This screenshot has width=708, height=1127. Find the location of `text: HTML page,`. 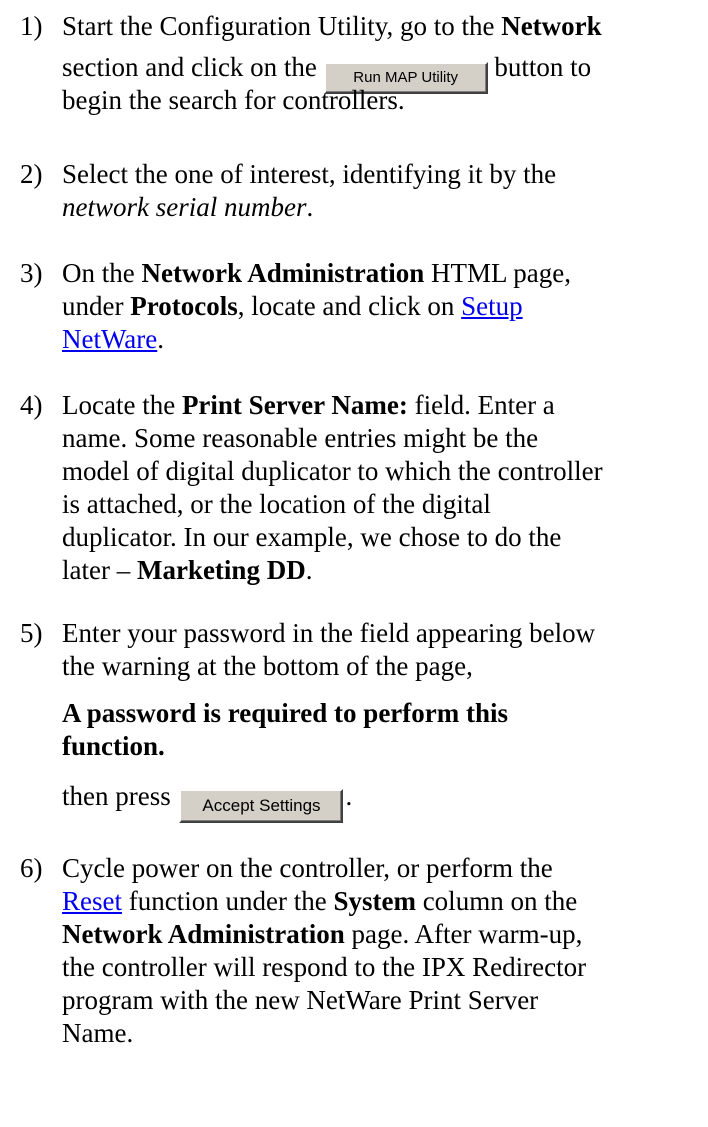

text: HTML page, is located at coordinates (497, 273).